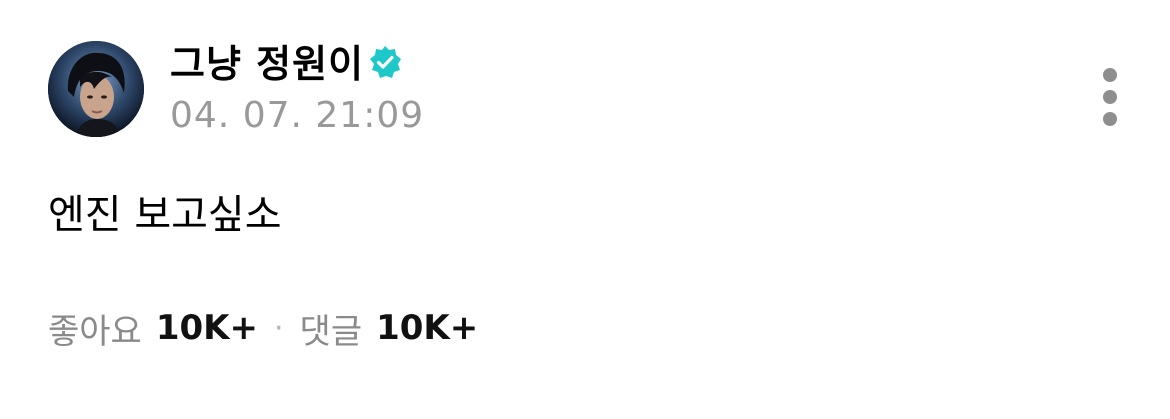 This screenshot has height=419, width=1170. Describe the element at coordinates (427, 328) in the screenshot. I see `comments-count: 10K+` at that location.